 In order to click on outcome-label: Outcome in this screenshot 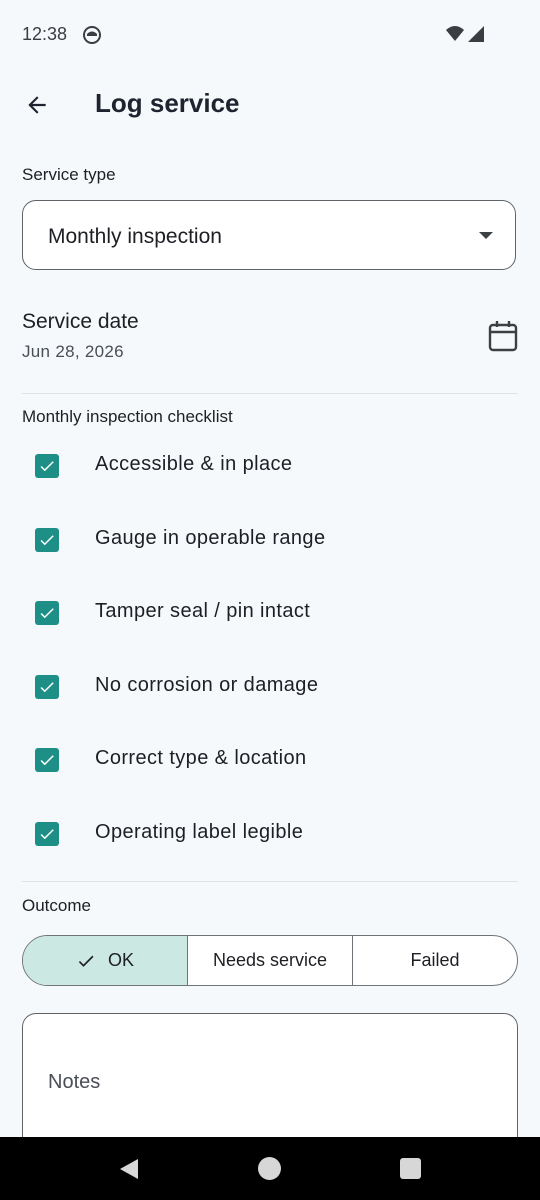, I will do `click(56, 905)`.